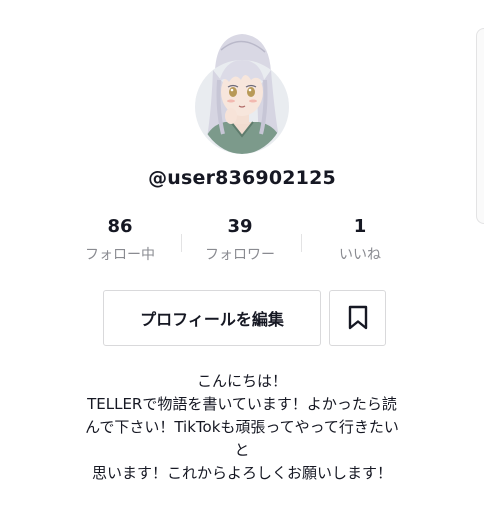 This screenshot has width=484, height=512. What do you see at coordinates (240, 226) in the screenshot?
I see `followers-count: 39` at bounding box center [240, 226].